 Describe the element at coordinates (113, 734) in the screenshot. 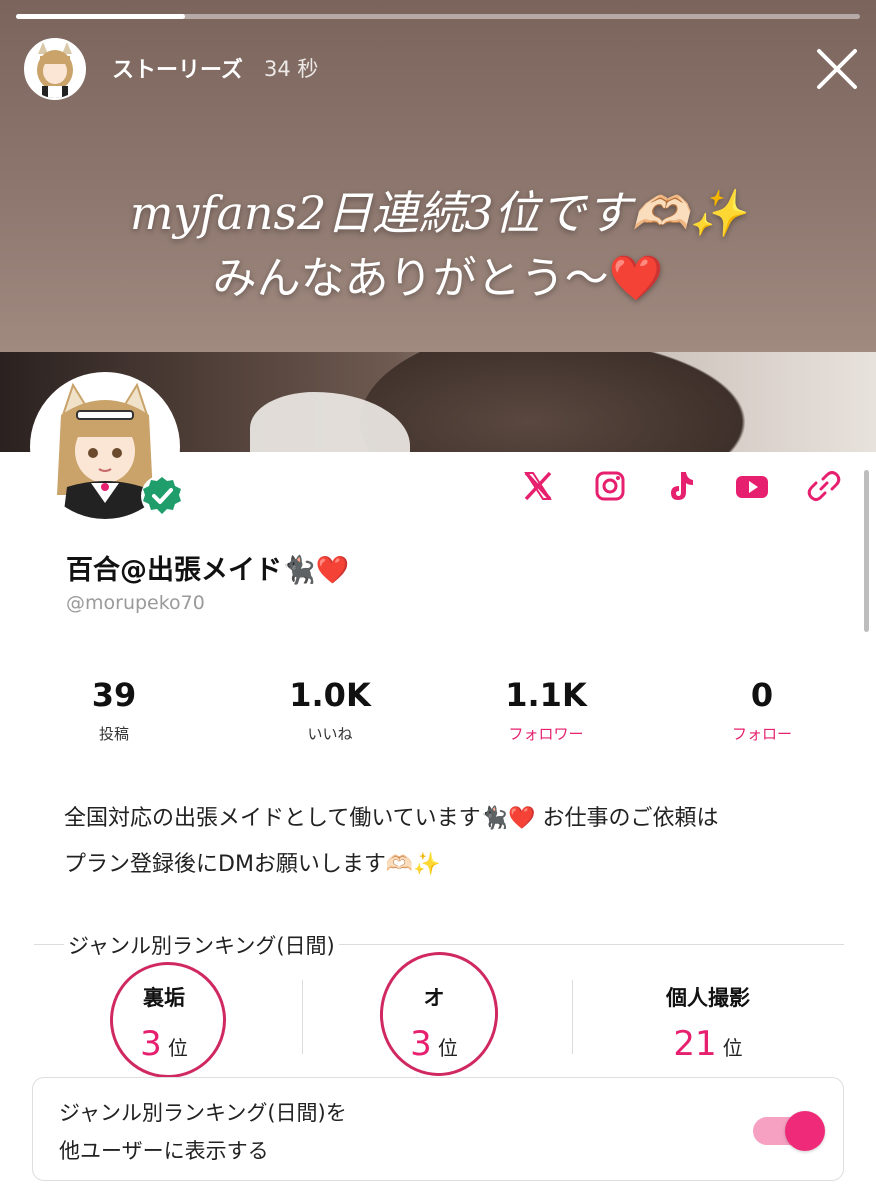

I see `stat-label: 投稿` at that location.